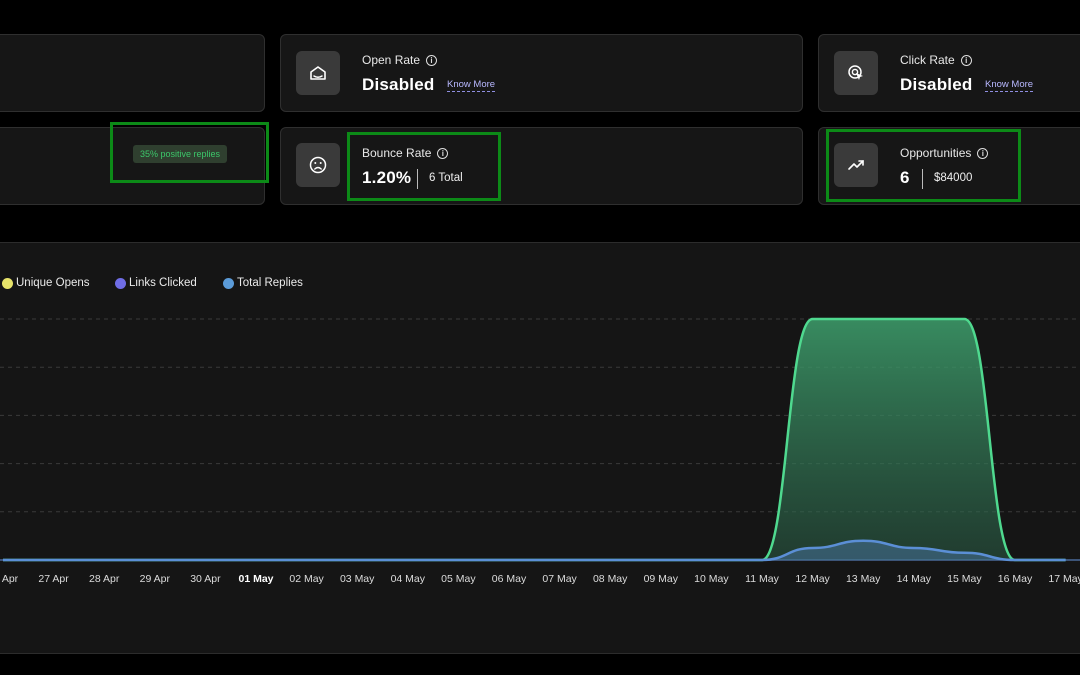  Describe the element at coordinates (471, 85) in the screenshot. I see `open-rate-know-more-link: Know More` at that location.